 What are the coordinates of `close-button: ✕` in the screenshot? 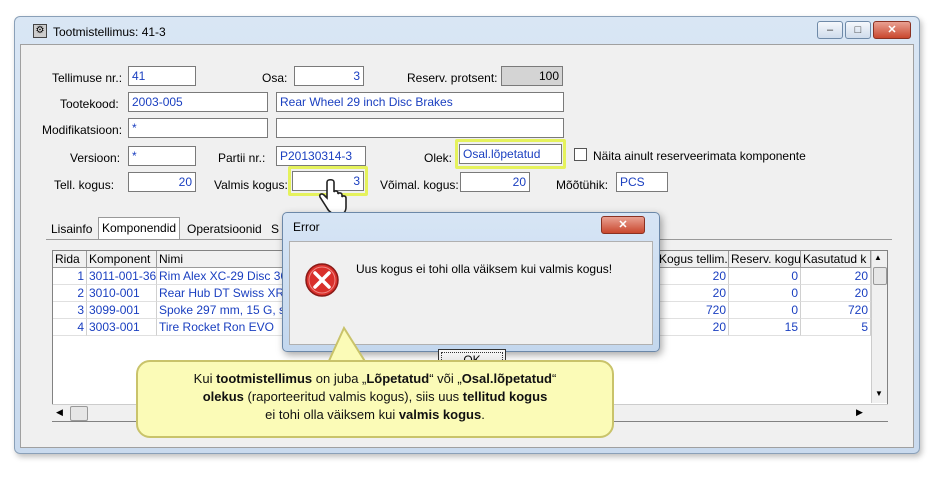 It's located at (892, 30).